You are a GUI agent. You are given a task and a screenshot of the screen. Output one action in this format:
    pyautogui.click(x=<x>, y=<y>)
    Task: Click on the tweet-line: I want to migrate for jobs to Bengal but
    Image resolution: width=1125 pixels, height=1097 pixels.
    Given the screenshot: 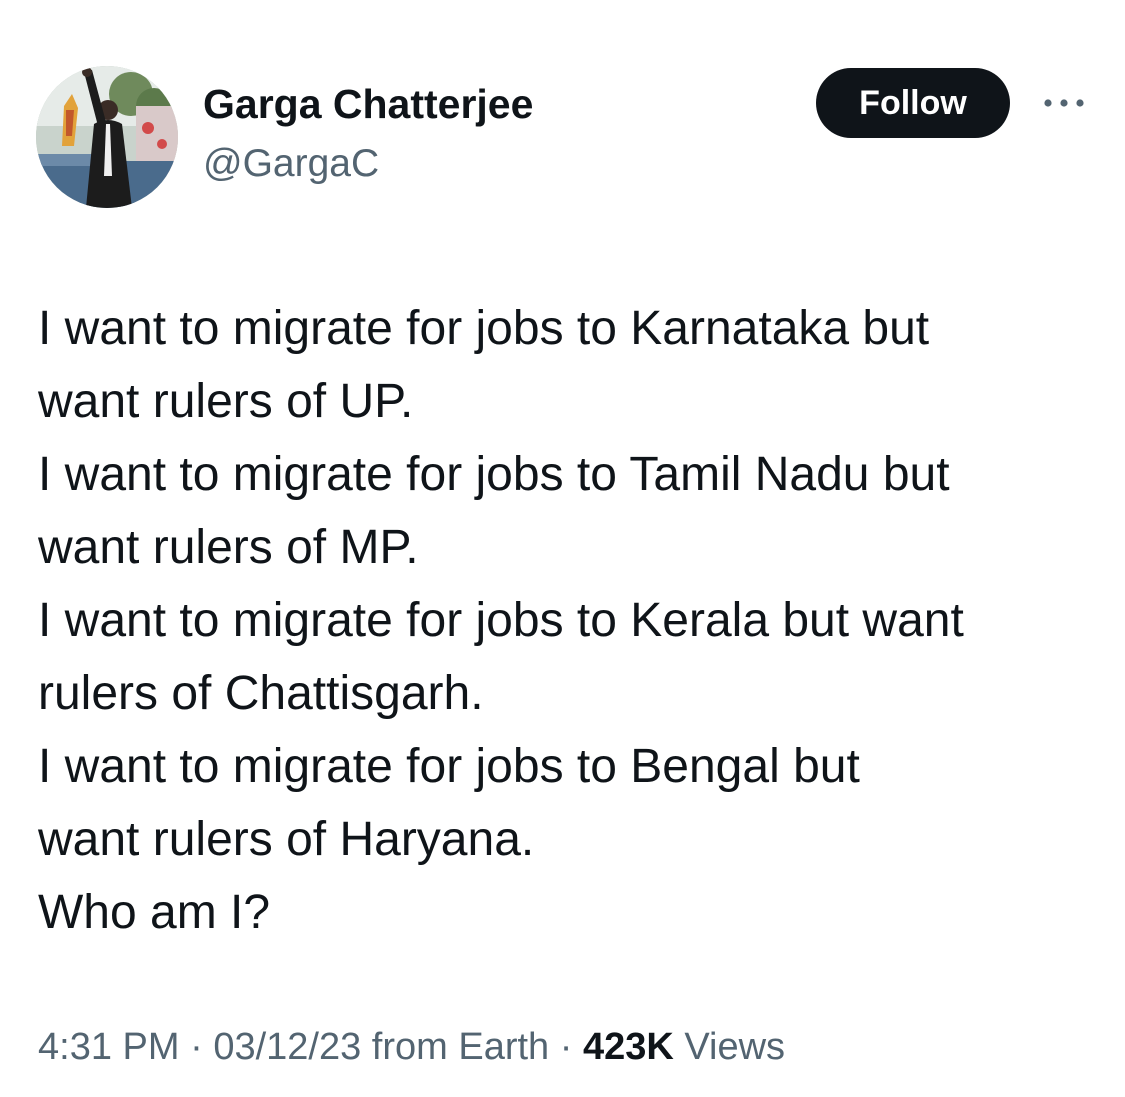 What is the action you would take?
    pyautogui.click(x=449, y=766)
    